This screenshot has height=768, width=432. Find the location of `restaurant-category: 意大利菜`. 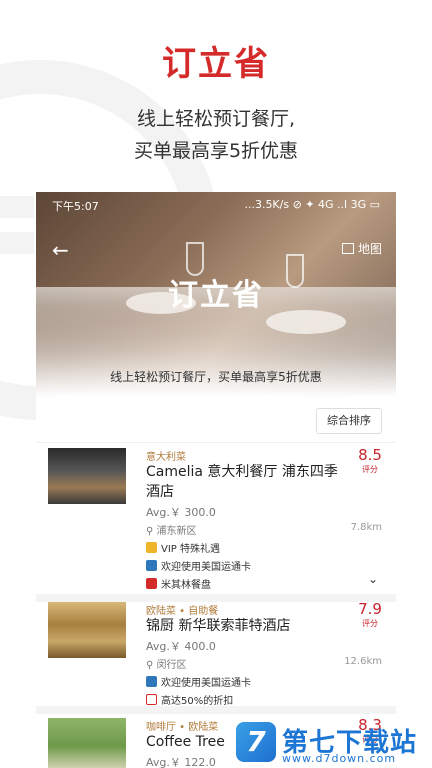

restaurant-category: 意大利菜 is located at coordinates (166, 457).